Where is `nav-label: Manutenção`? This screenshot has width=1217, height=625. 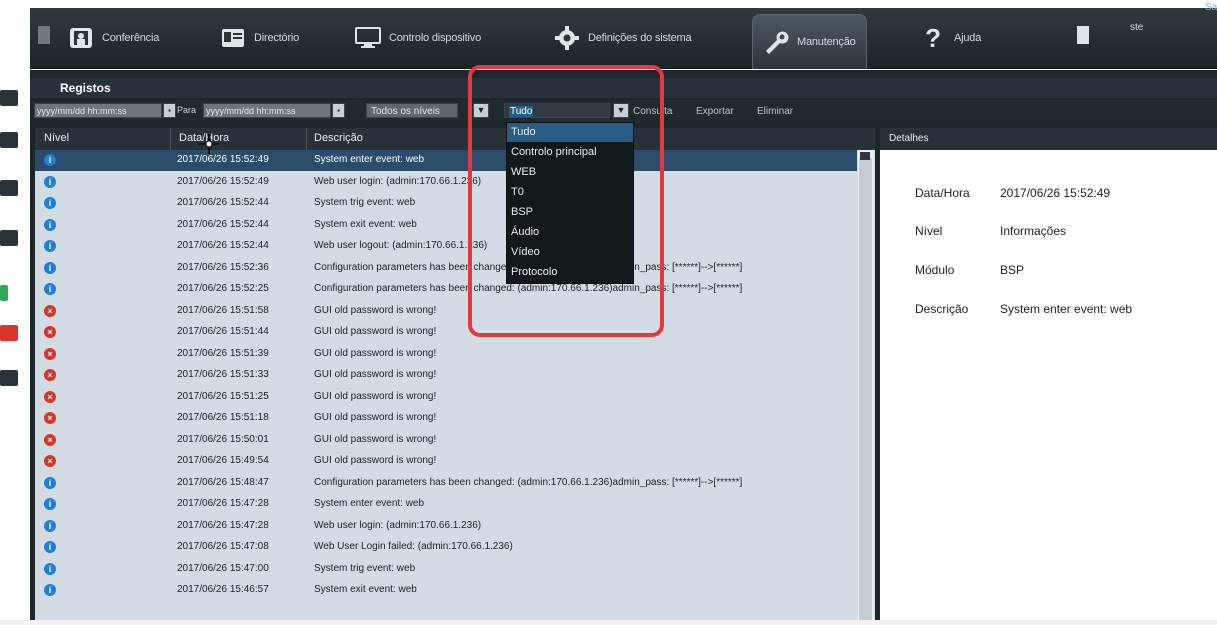
nav-label: Manutenção is located at coordinates (826, 42).